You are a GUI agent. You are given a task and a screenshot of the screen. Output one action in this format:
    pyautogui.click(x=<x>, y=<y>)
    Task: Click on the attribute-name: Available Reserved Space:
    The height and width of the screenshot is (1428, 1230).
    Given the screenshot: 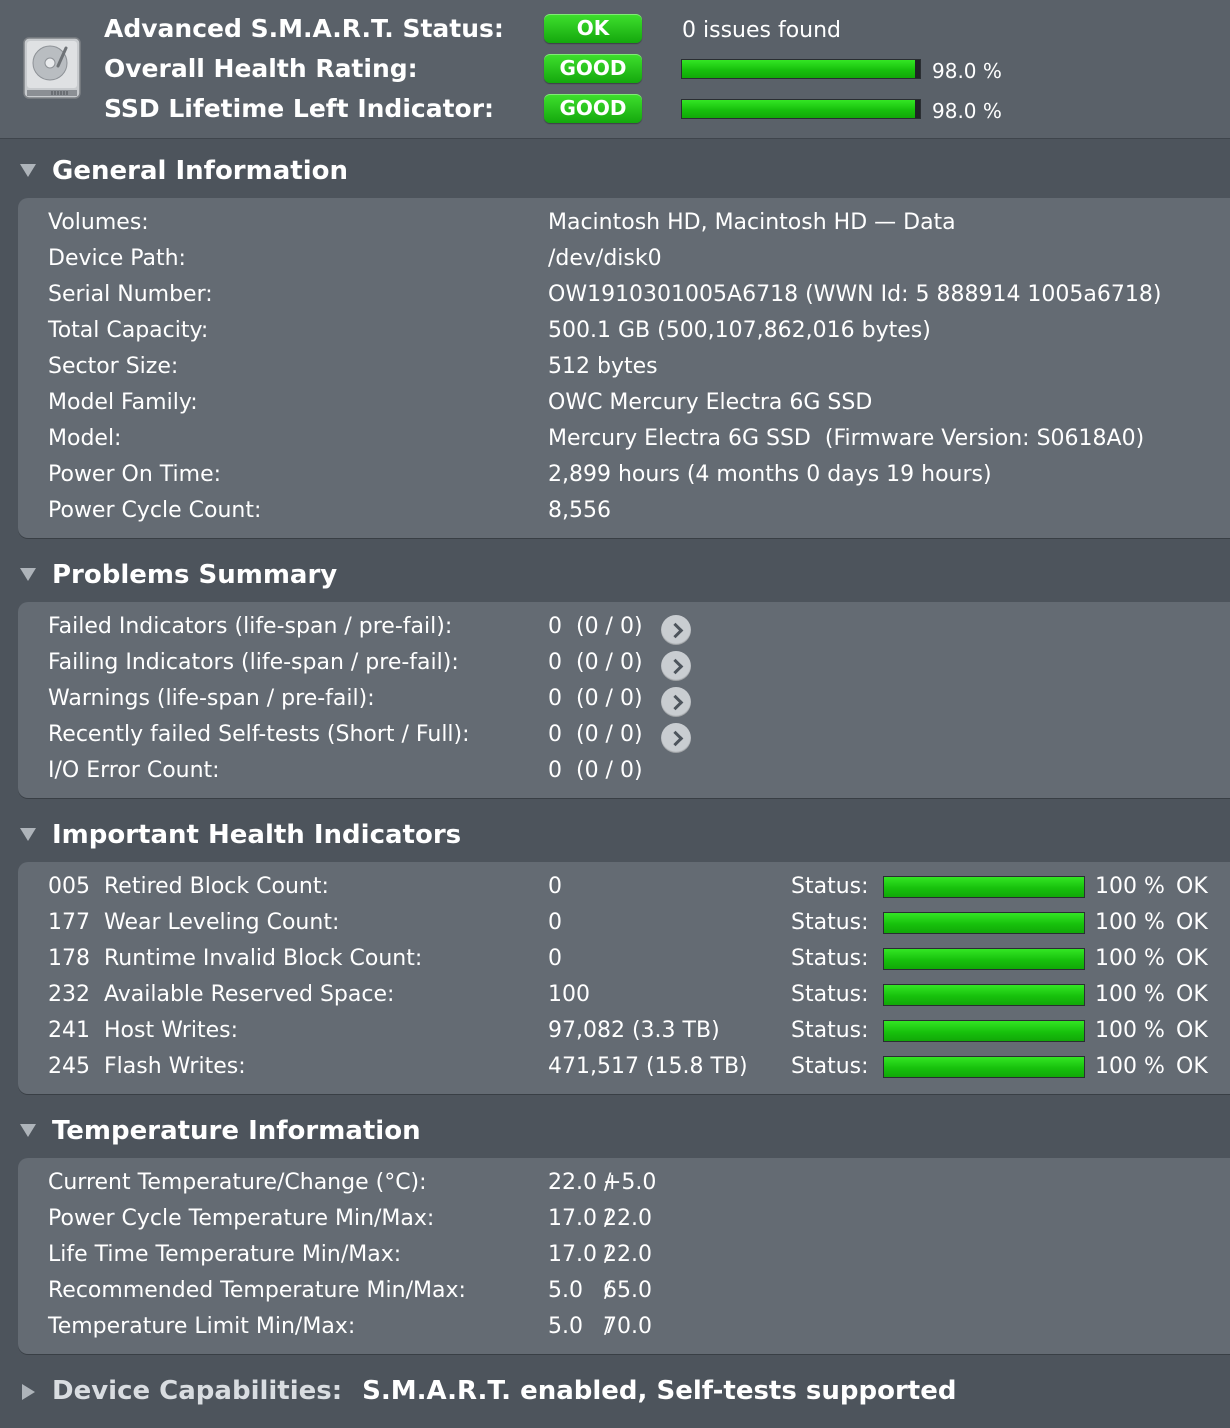 What is the action you would take?
    pyautogui.click(x=249, y=994)
    